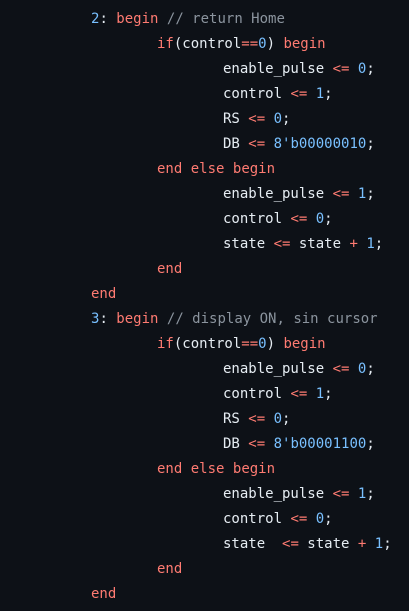 The image size is (409, 611). What do you see at coordinates (204, 19) in the screenshot?
I see `code-line: 2: begin // return Home` at bounding box center [204, 19].